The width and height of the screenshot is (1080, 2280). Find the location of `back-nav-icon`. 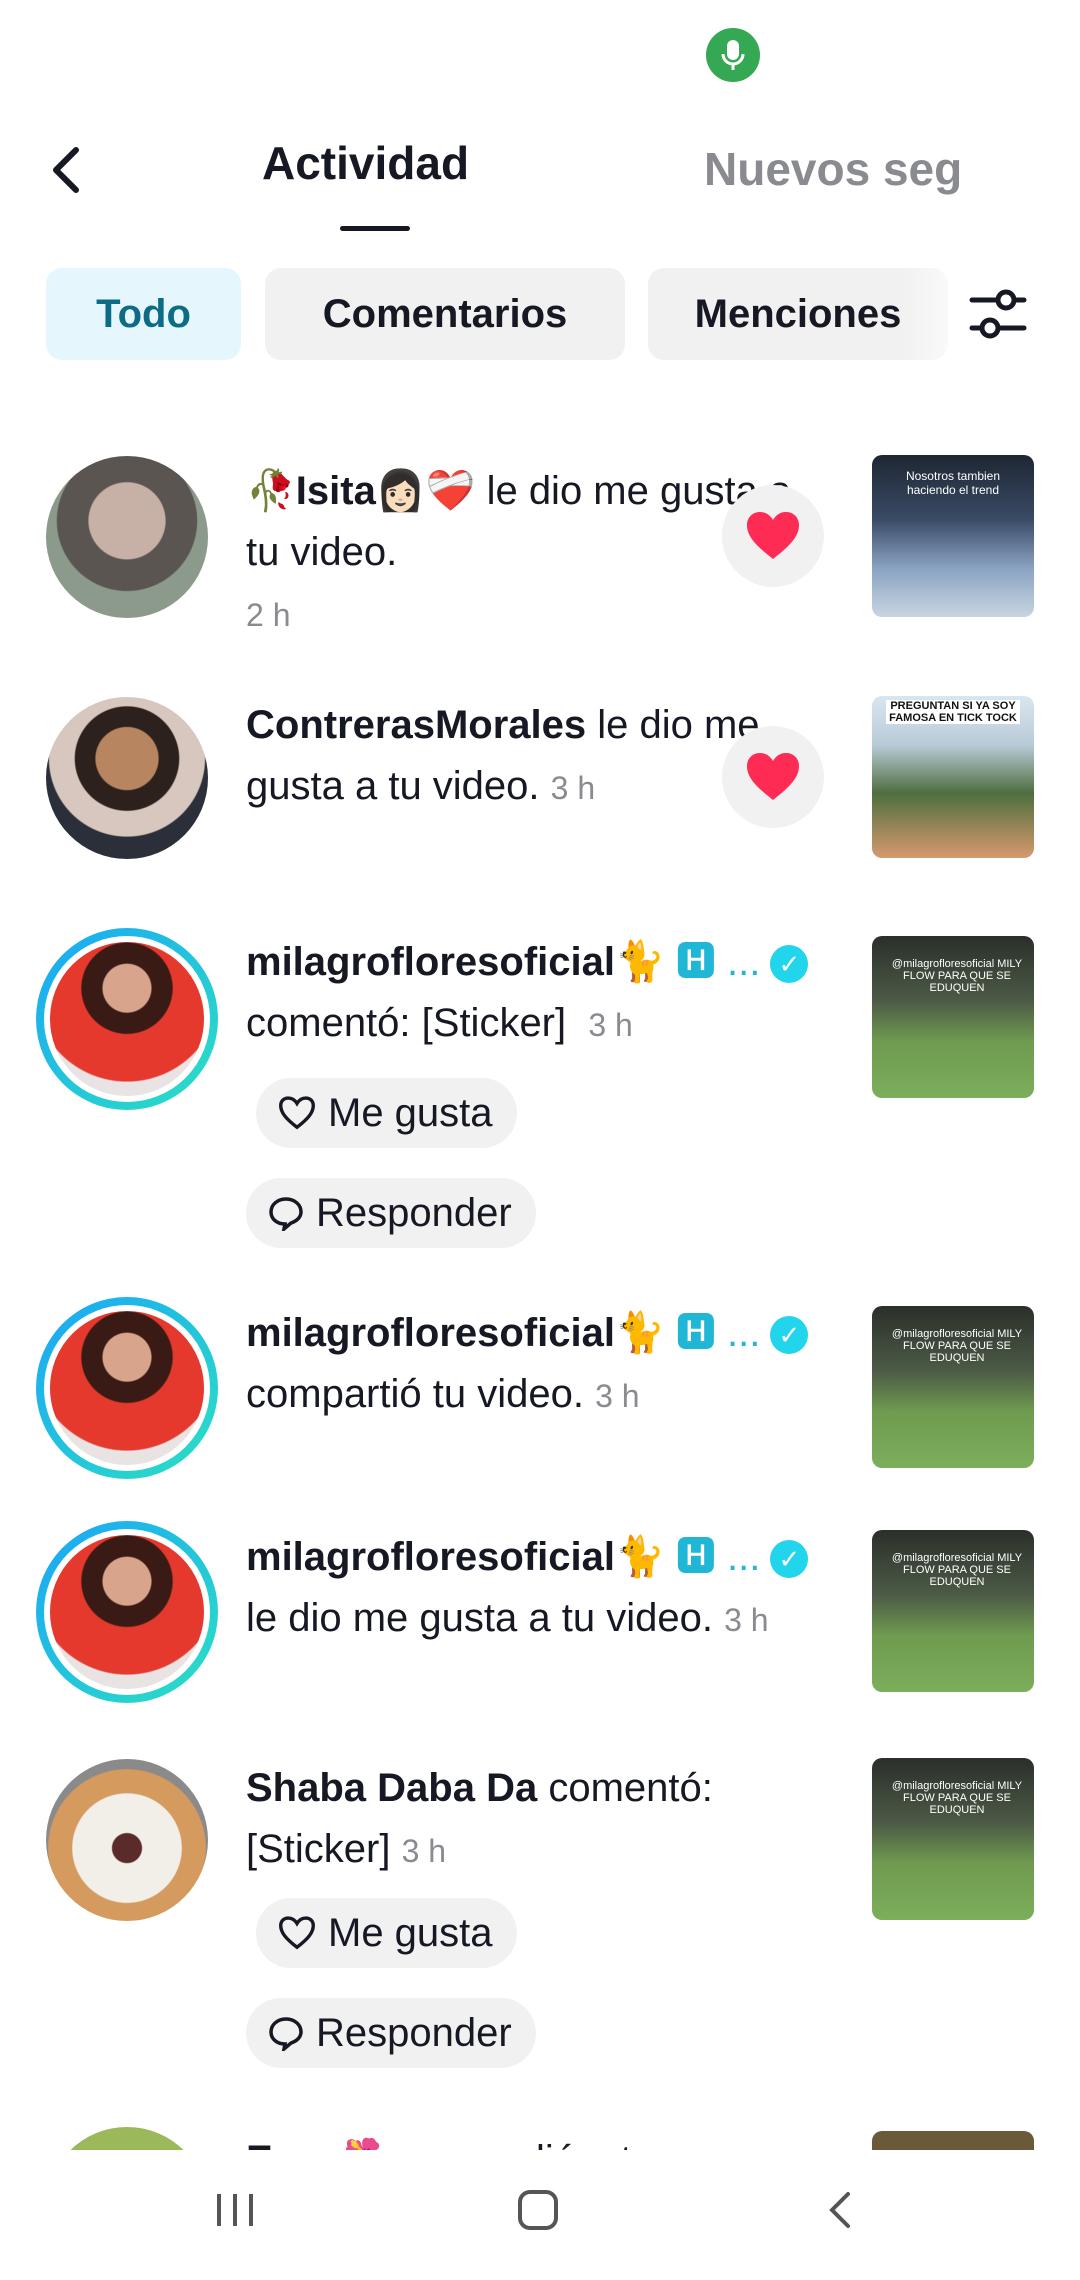

back-nav-icon is located at coordinates (840, 2212).